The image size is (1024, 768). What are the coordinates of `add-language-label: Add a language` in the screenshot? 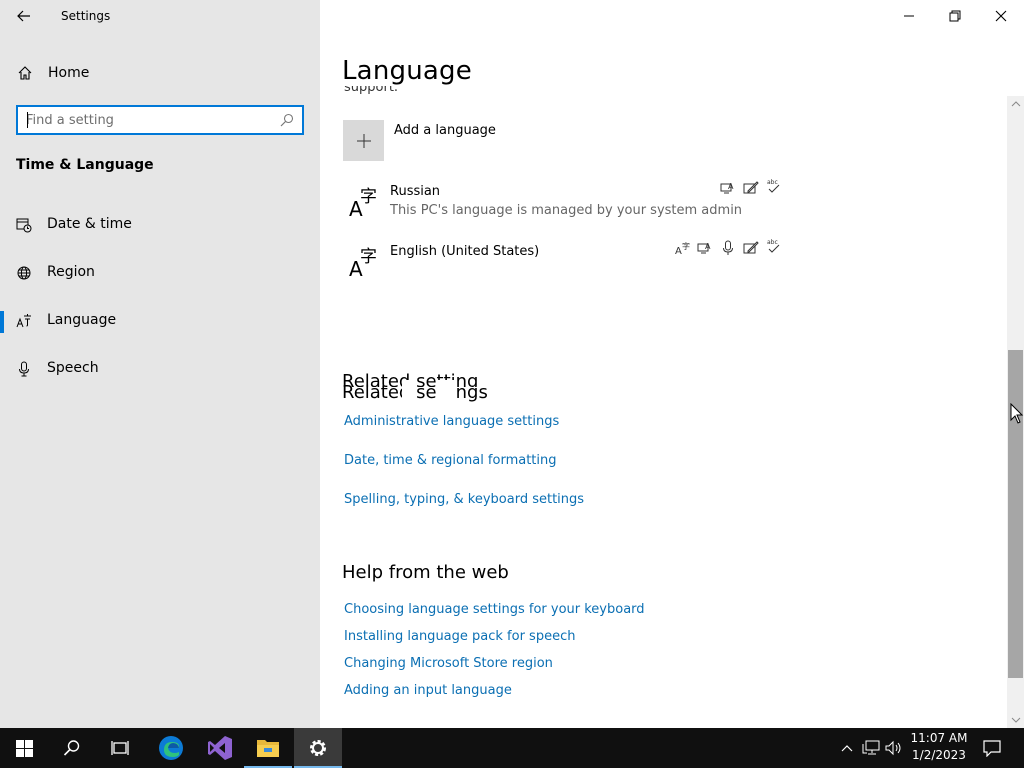 It's located at (445, 130).